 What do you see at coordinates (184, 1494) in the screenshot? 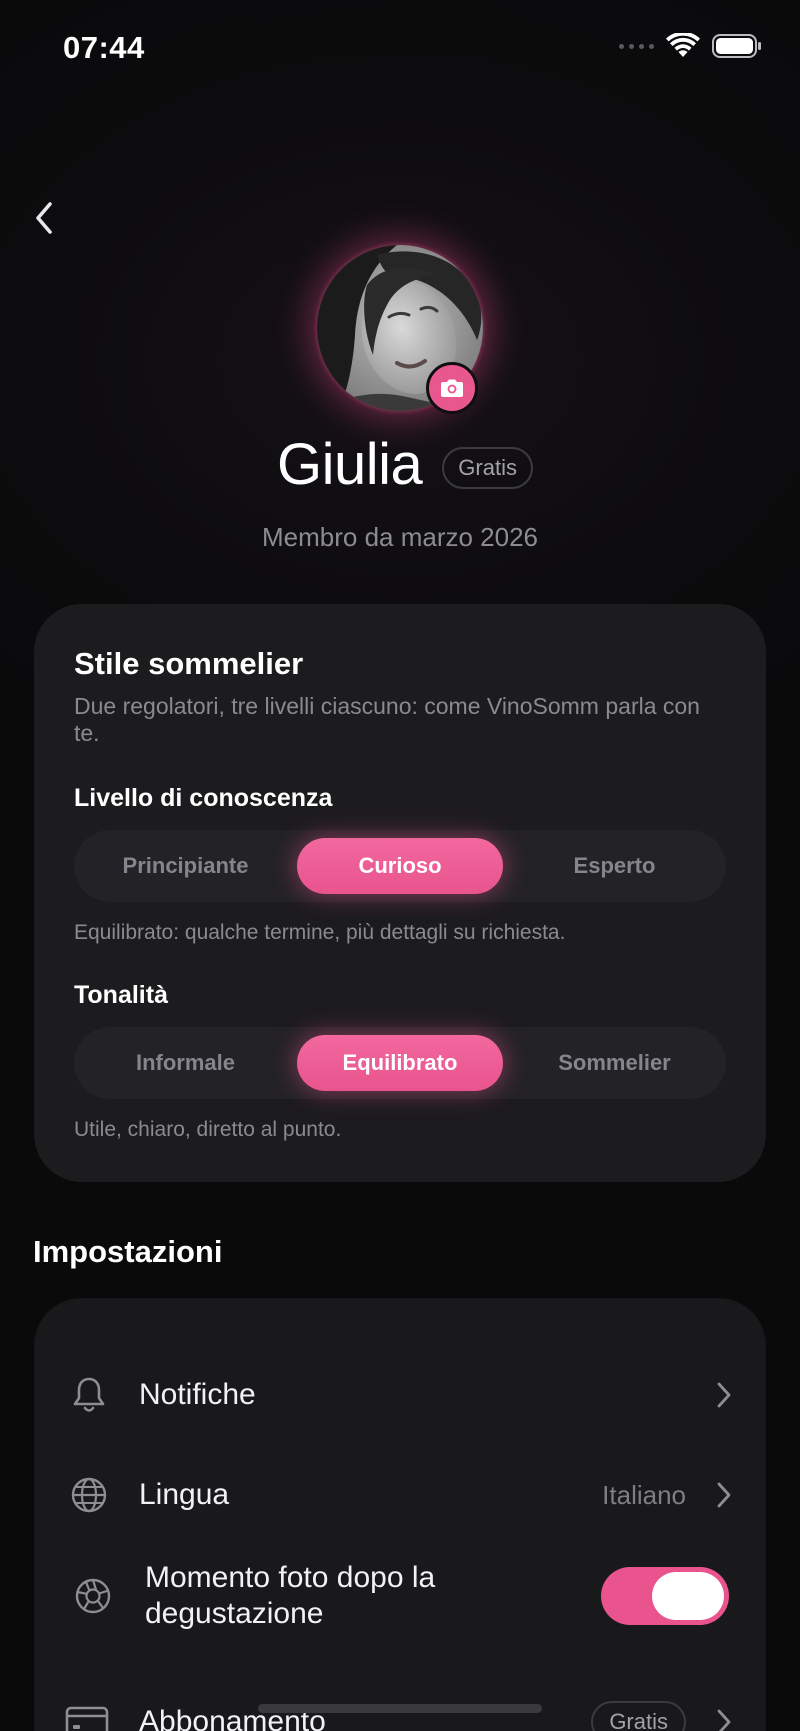
I see `row-label: Lingua` at bounding box center [184, 1494].